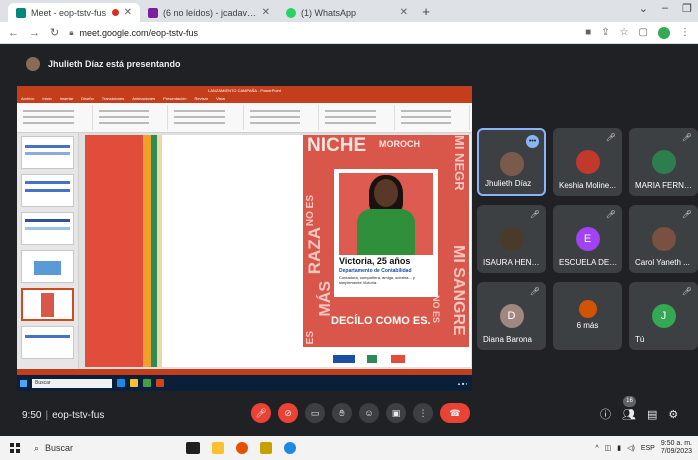 This screenshot has height=460, width=698. I want to click on participant-tile: 🎤︎ ISAURA HENAO, so click(511, 239).